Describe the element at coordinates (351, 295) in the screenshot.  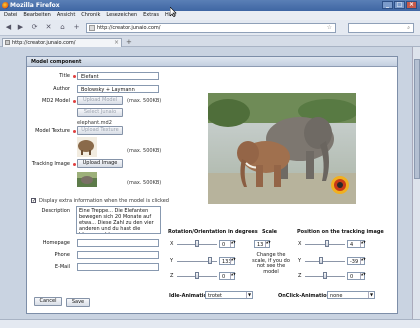
I see `onclick-animation-select: none ▼` at that location.